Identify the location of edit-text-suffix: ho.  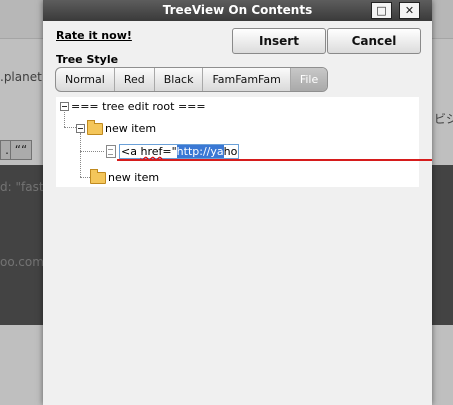
(230, 151).